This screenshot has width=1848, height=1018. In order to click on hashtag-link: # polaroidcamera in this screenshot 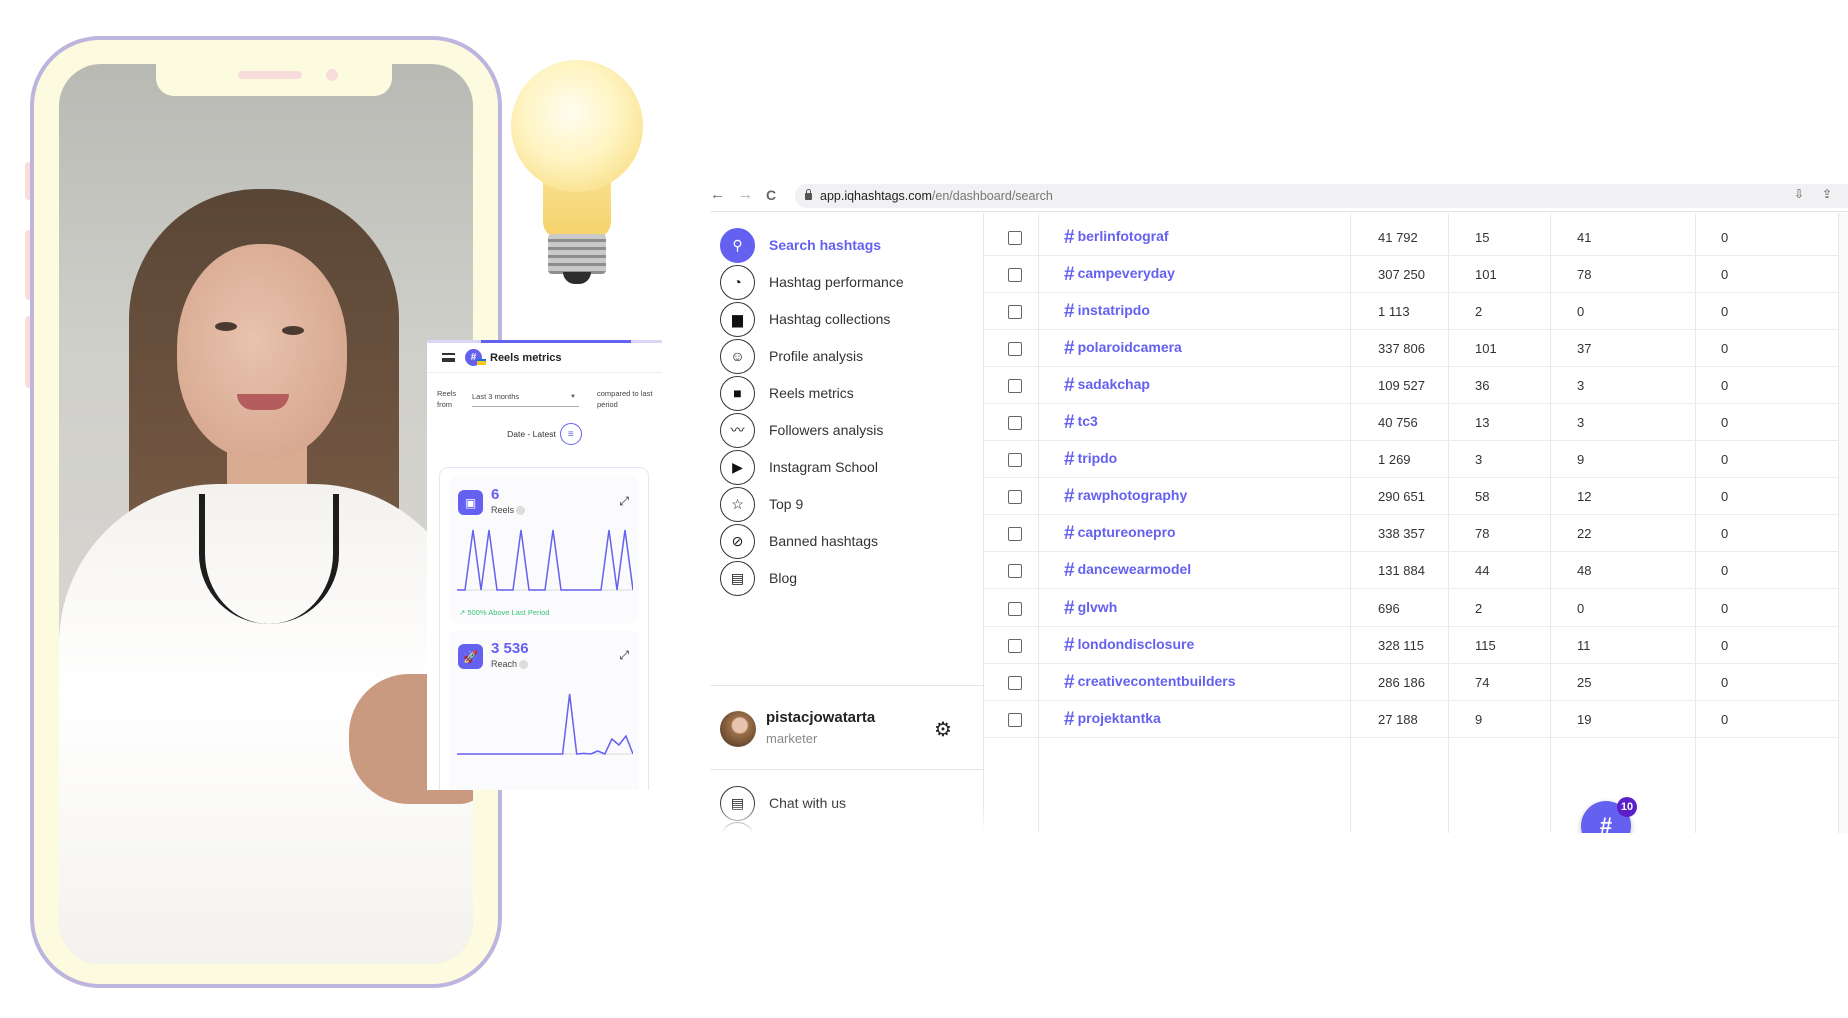, I will do `click(1123, 349)`.